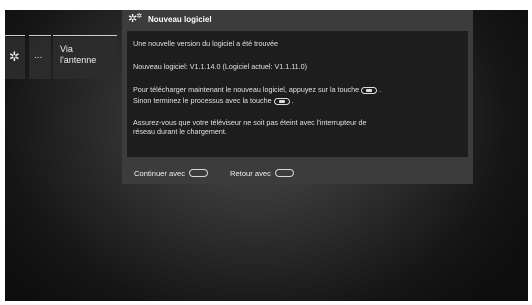  I want to click on message-download-end: ., so click(380, 89).